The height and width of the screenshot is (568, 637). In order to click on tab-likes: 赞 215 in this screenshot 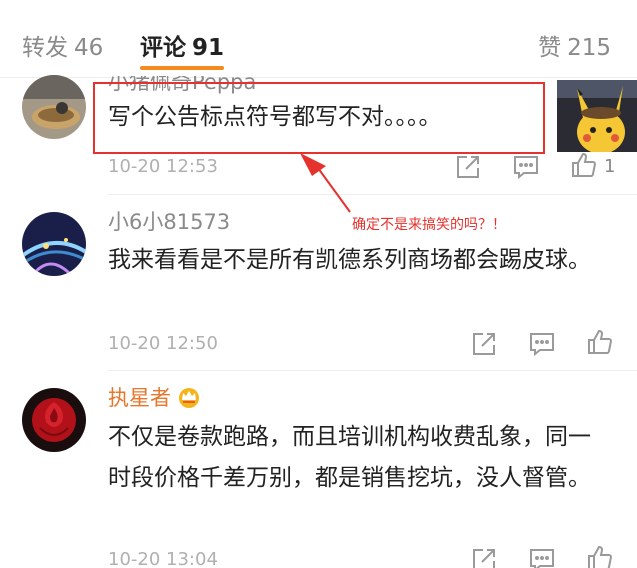, I will do `click(574, 45)`.